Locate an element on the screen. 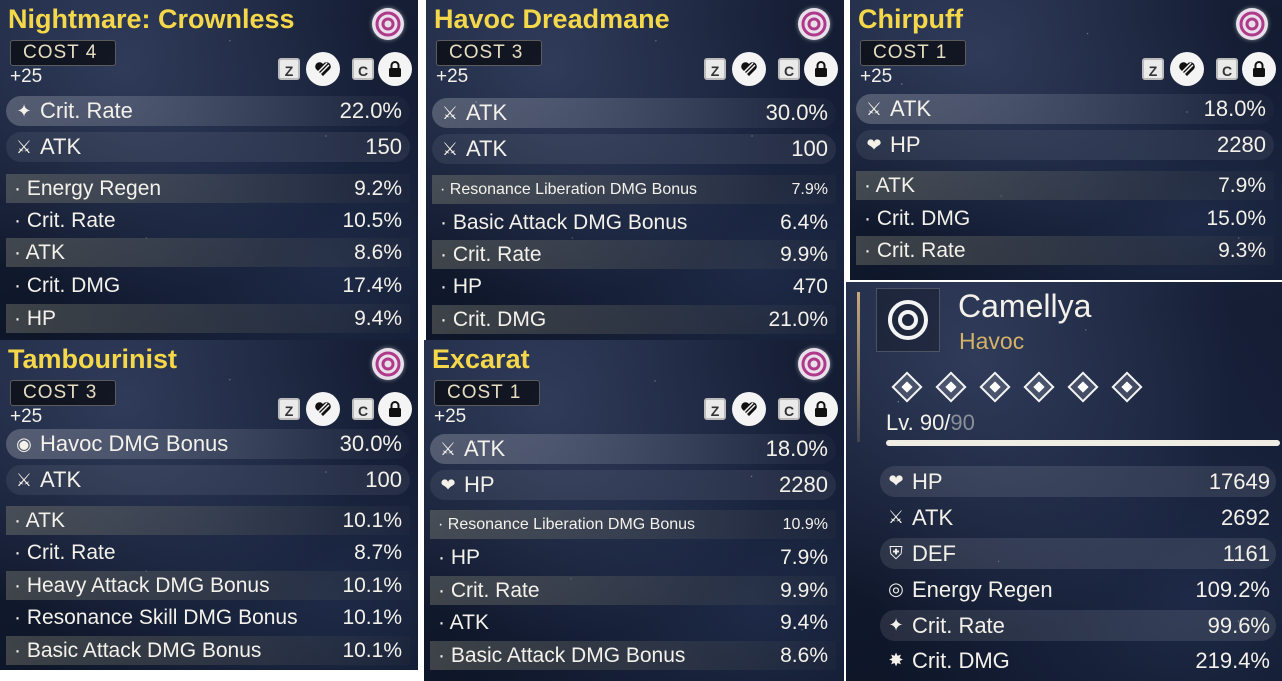 This screenshot has height=681, width=1282. sub-stat-value: 9.3% is located at coordinates (1242, 250).